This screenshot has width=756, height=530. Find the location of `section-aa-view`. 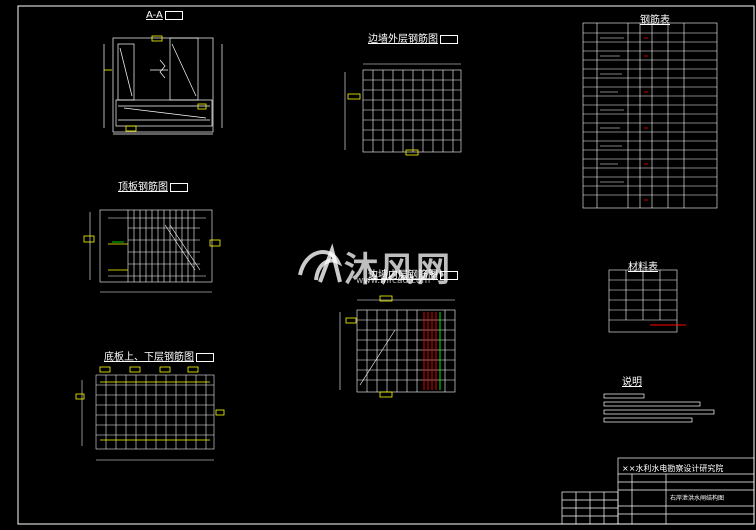

section-aa-view is located at coordinates (163, 86).